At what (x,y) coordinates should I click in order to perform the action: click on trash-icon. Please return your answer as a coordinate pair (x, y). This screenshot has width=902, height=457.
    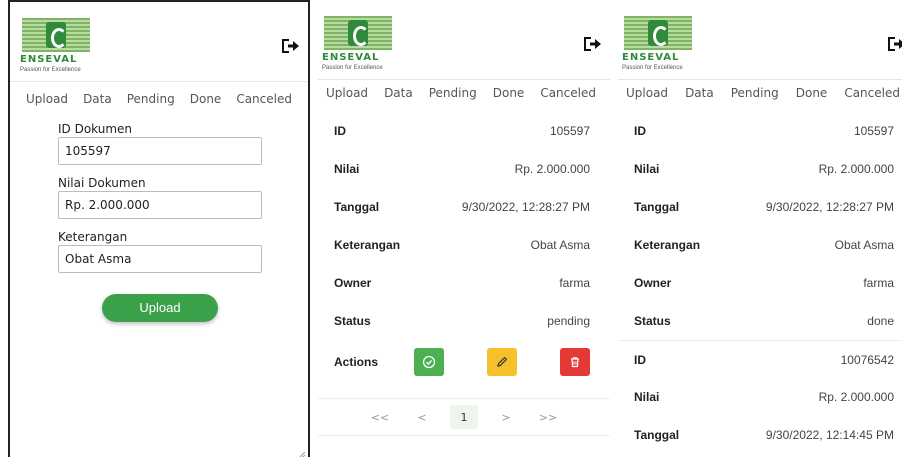
    Looking at the image, I should click on (575, 362).